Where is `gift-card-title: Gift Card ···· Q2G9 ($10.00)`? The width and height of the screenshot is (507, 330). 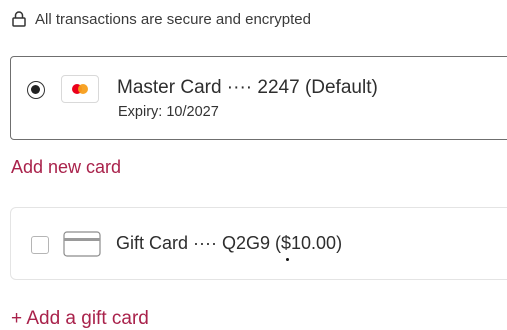
gift-card-title: Gift Card ···· Q2G9 ($10.00) is located at coordinates (229, 243).